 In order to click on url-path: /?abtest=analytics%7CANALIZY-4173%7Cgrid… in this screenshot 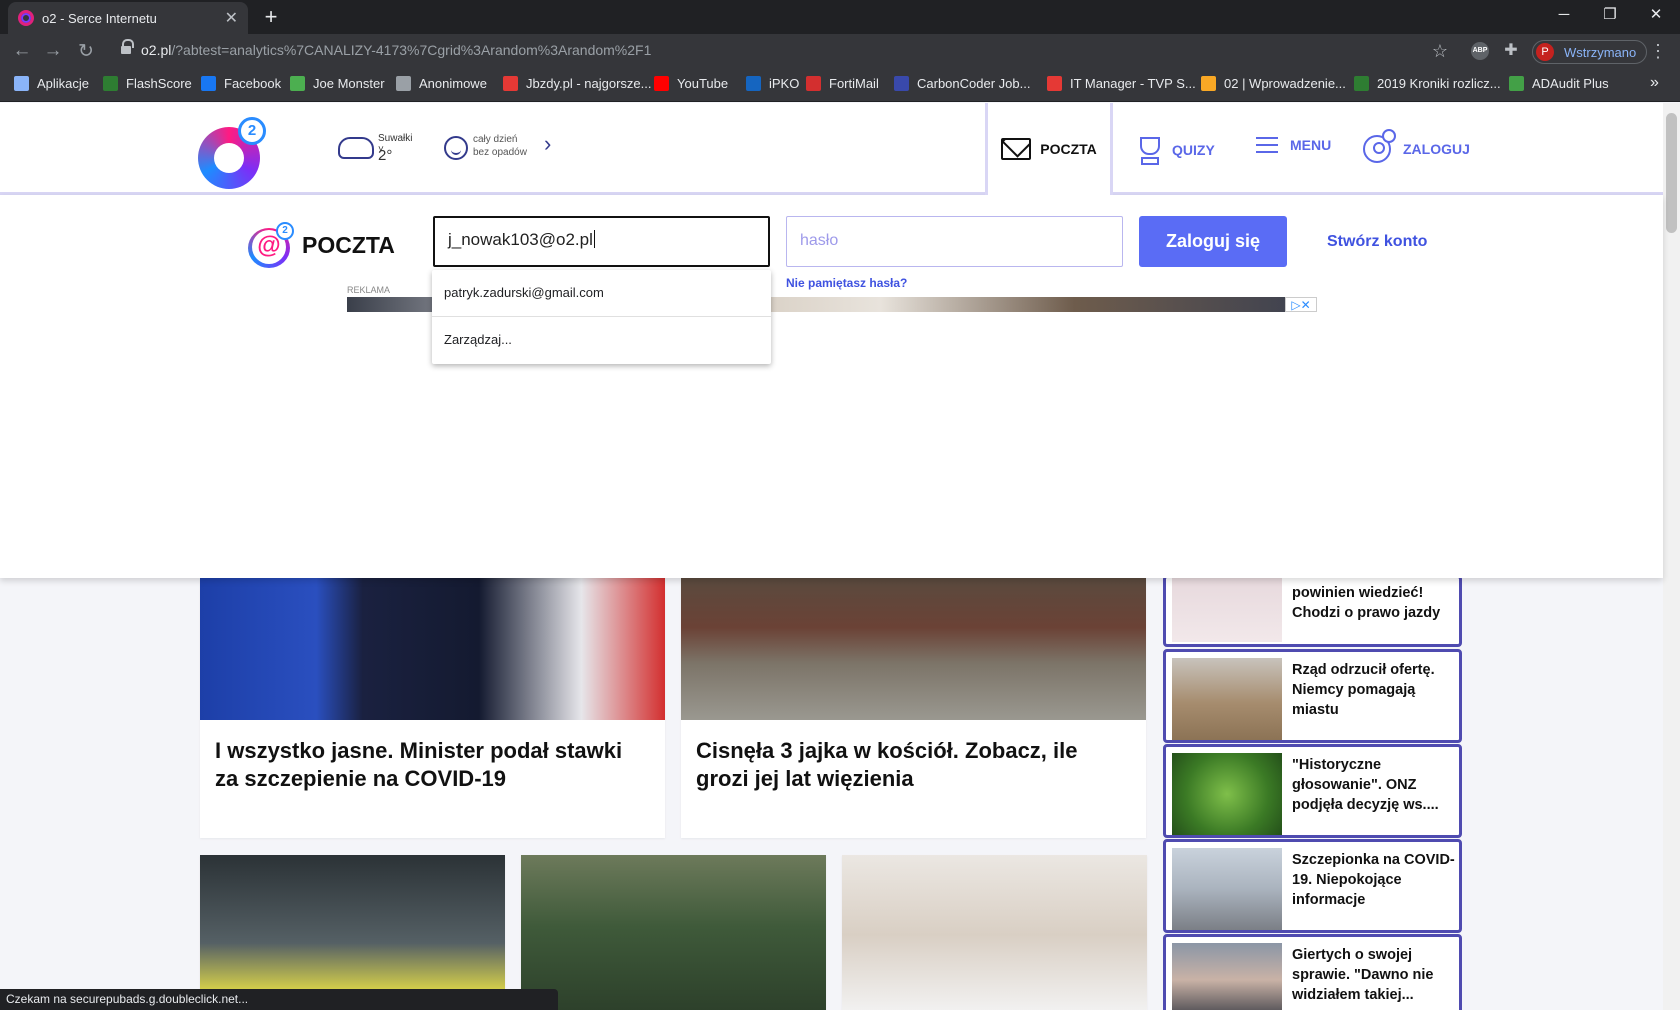, I will do `click(411, 50)`.